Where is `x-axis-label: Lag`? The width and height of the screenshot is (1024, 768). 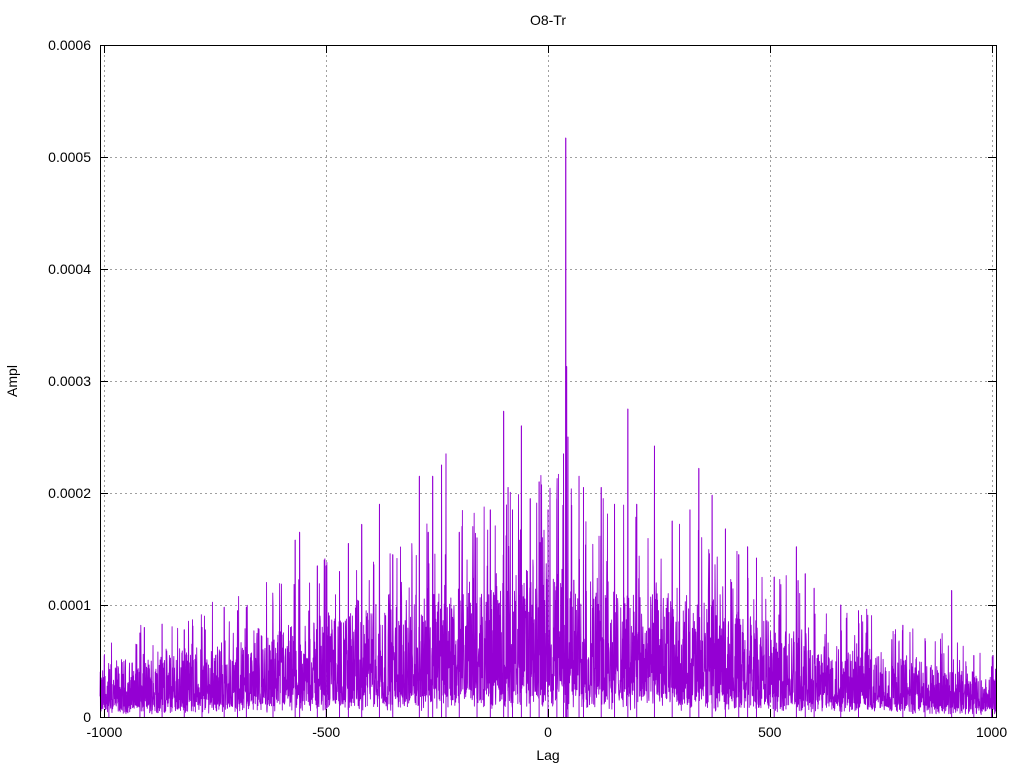 x-axis-label: Lag is located at coordinates (547, 755).